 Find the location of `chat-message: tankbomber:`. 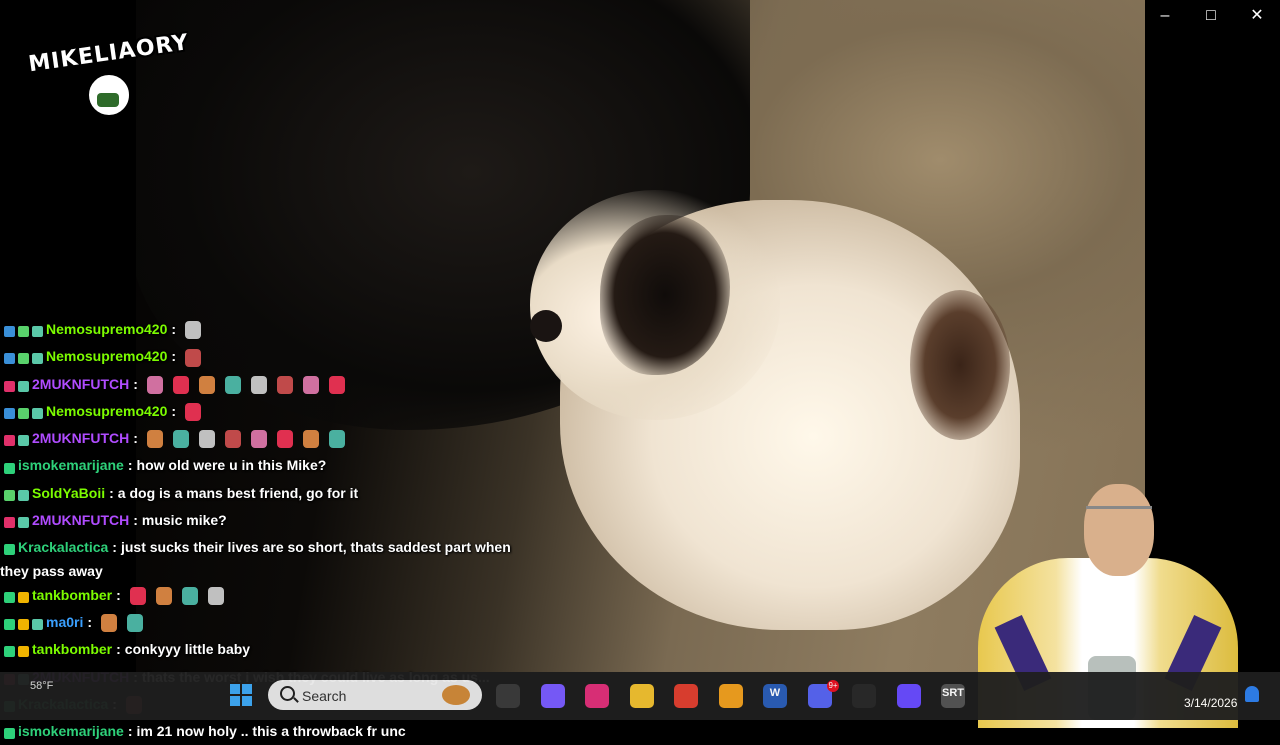

chat-message: tankbomber: is located at coordinates (270, 595).